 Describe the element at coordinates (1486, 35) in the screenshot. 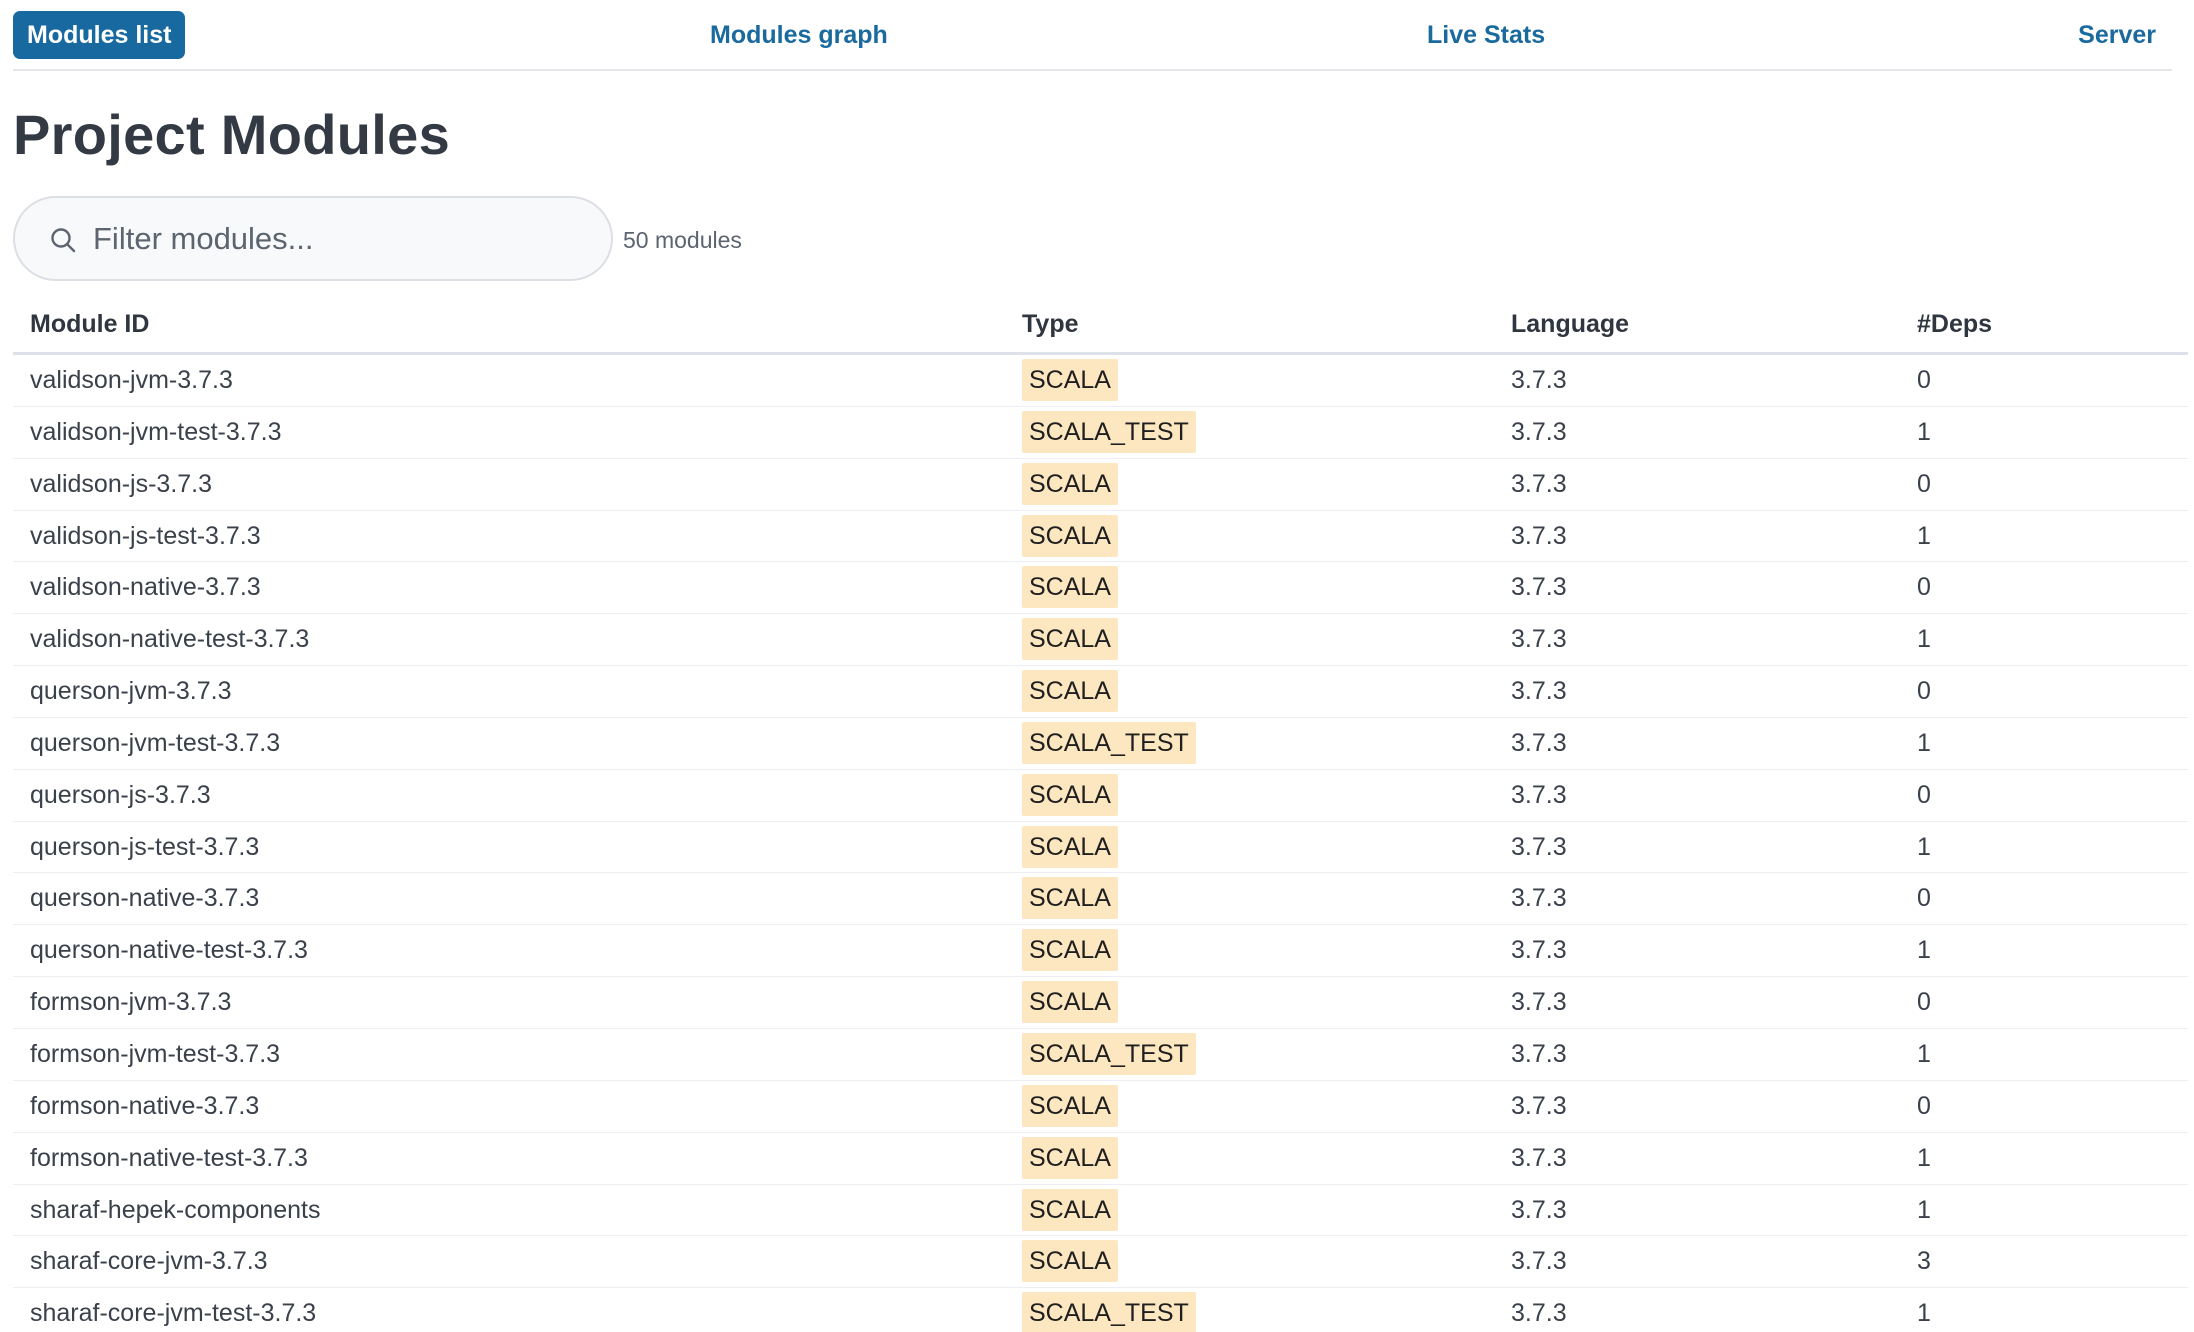

I see `nav-live-stats: Live Stats` at that location.